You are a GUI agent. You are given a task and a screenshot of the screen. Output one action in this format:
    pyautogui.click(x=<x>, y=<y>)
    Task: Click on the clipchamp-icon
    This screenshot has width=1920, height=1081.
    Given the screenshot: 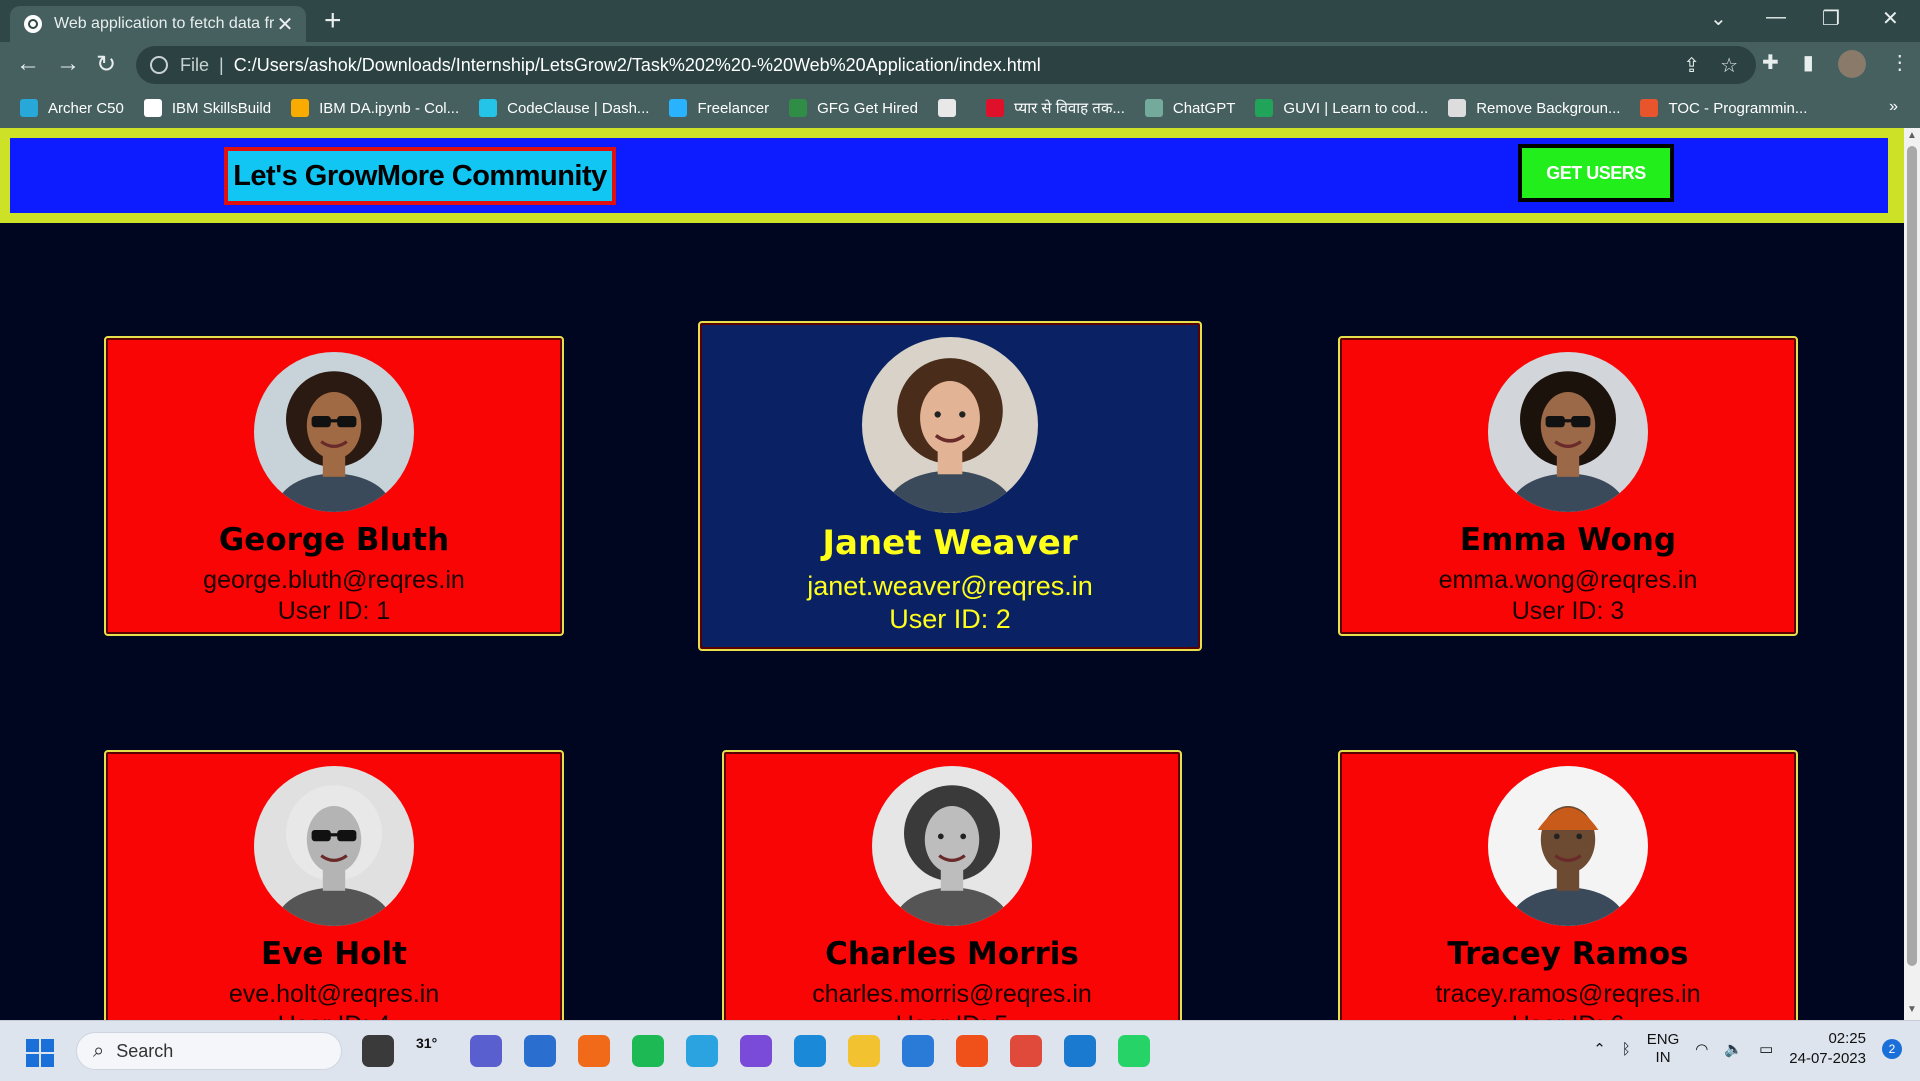 What is the action you would take?
    pyautogui.click(x=756, y=1051)
    